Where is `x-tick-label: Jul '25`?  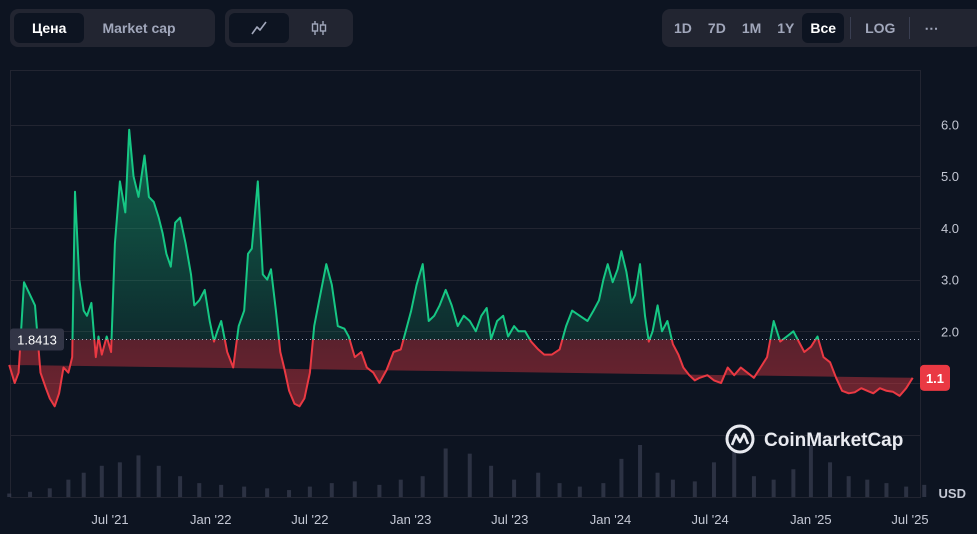
x-tick-label: Jul '25 is located at coordinates (909, 519).